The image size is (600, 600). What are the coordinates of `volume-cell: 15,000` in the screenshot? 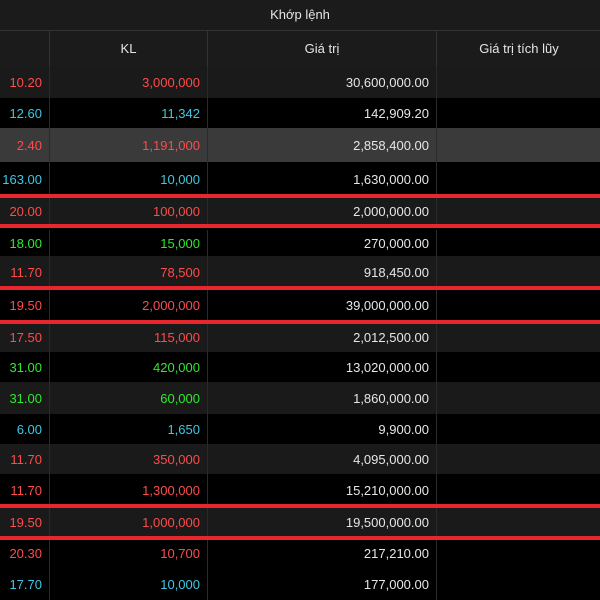 It's located at (127, 243).